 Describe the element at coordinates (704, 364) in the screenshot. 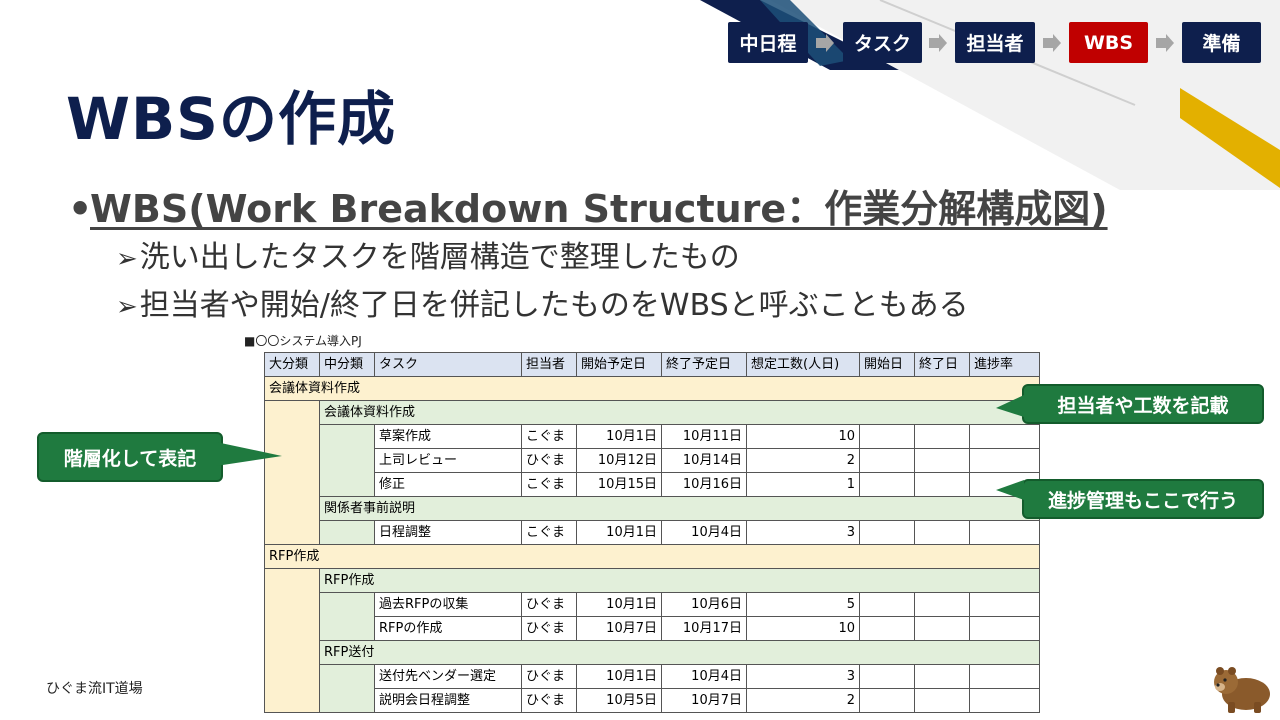

I see `column-header: 終了予定日` at that location.